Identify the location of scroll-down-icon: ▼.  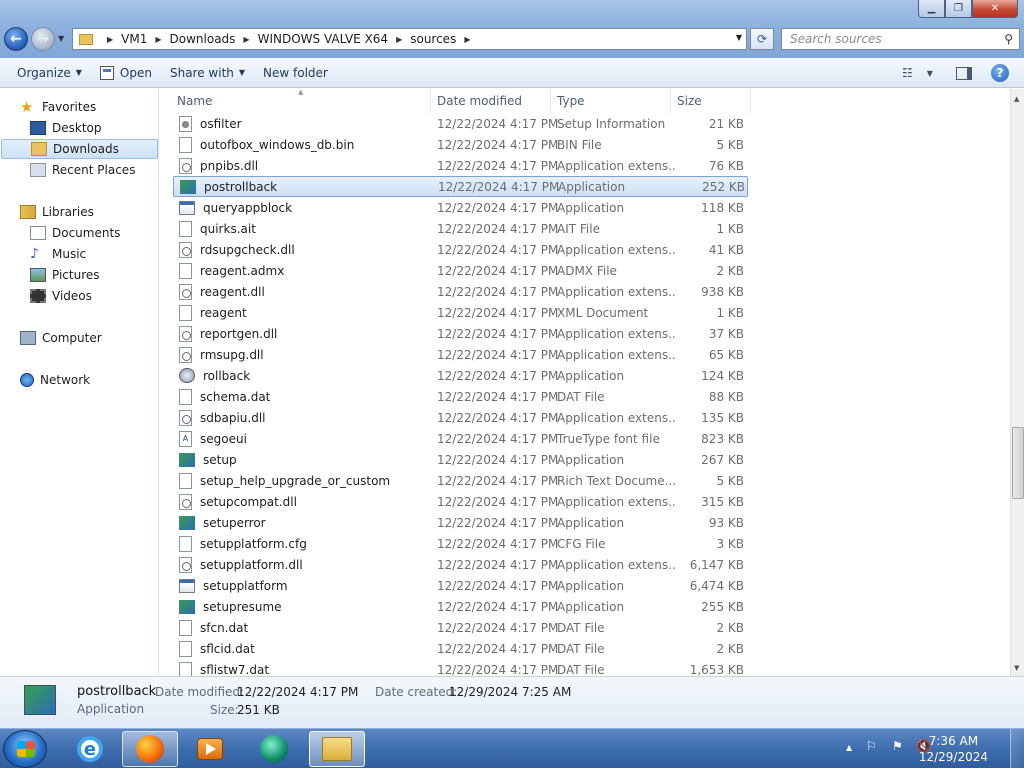
(1016, 668).